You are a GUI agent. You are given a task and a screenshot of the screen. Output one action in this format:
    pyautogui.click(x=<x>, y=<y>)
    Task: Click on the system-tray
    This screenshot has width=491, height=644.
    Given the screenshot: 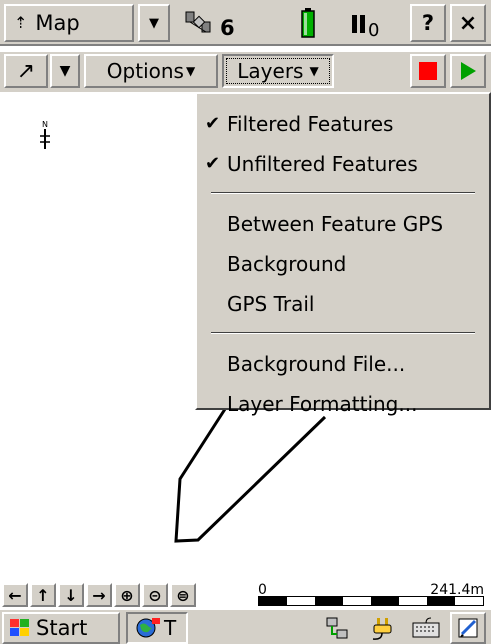 What is the action you would take?
    pyautogui.click(x=383, y=628)
    